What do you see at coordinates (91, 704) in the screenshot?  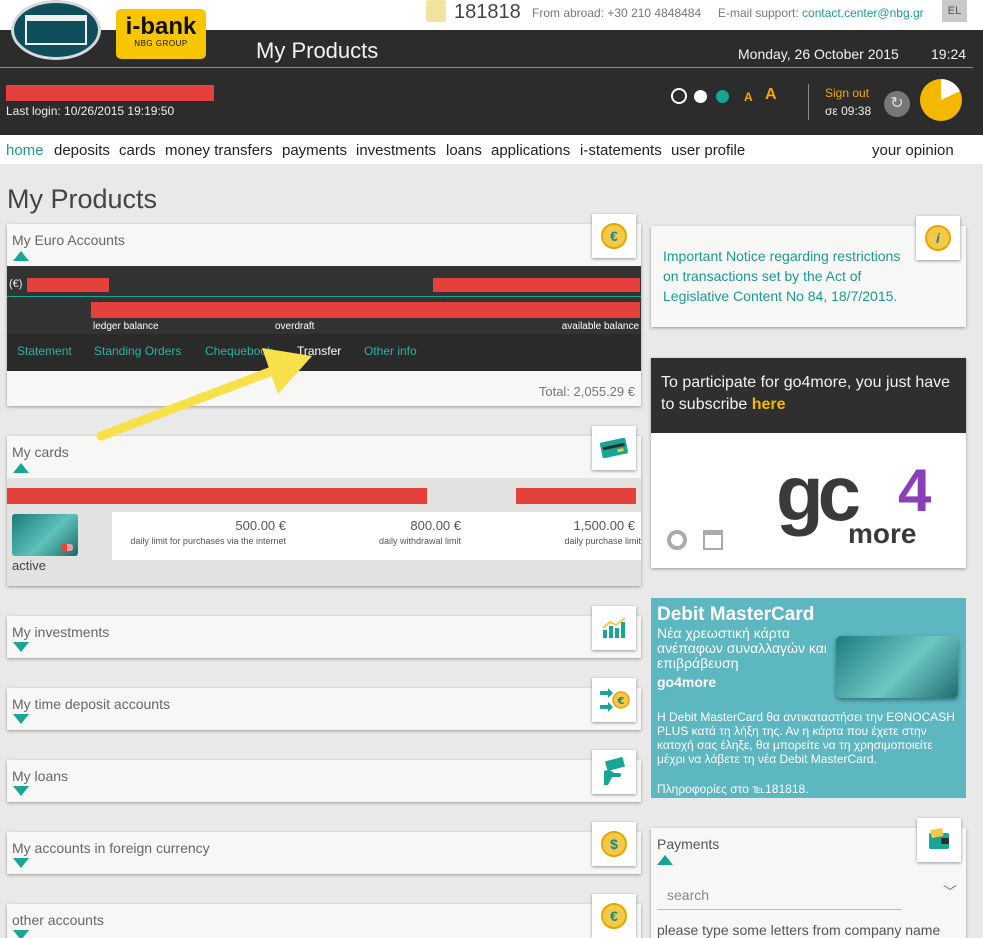 I see `time-deposit-title: My time deposit accounts` at bounding box center [91, 704].